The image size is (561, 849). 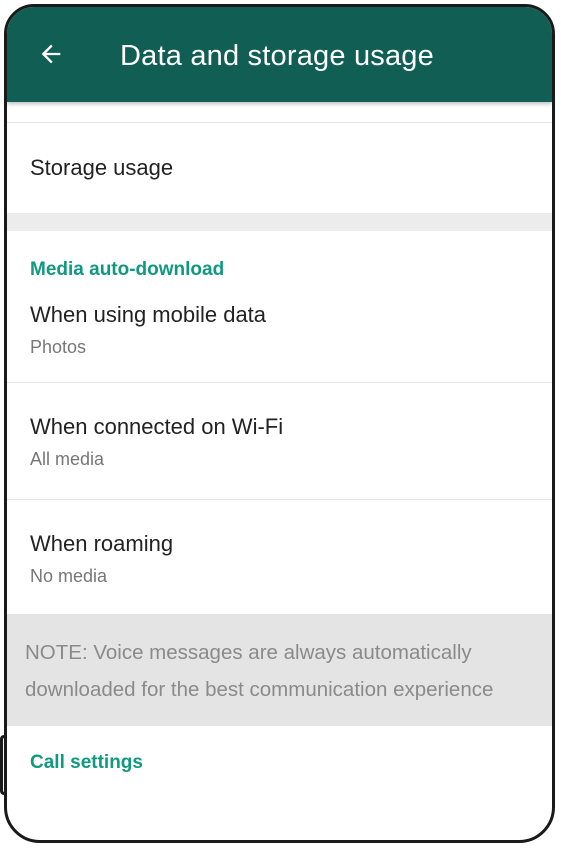 I want to click on back-arrow-icon, so click(x=51, y=54).